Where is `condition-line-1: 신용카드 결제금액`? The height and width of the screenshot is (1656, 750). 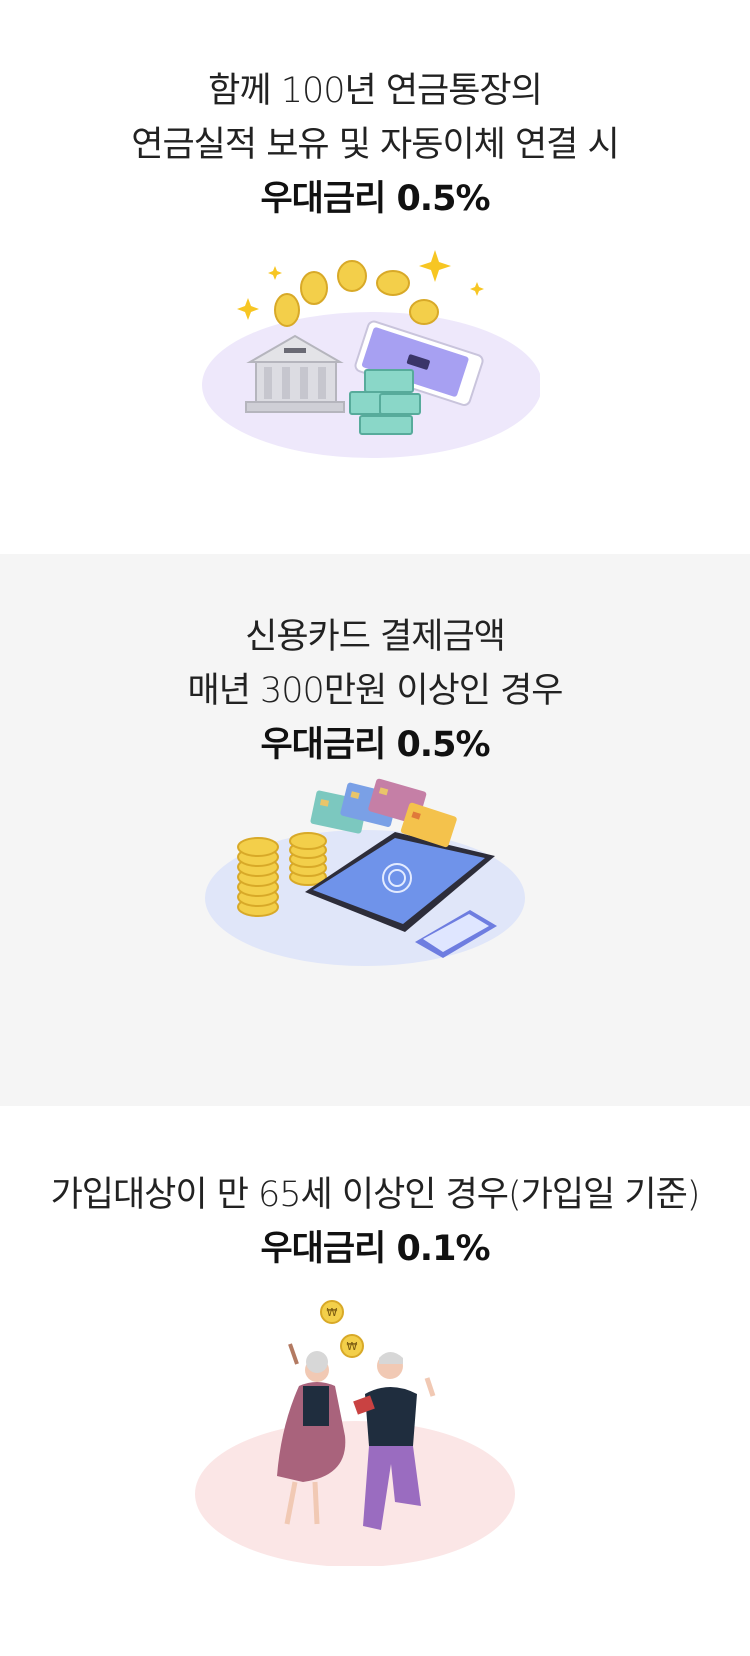
condition-line-1: 신용카드 결제금액 is located at coordinates (375, 637).